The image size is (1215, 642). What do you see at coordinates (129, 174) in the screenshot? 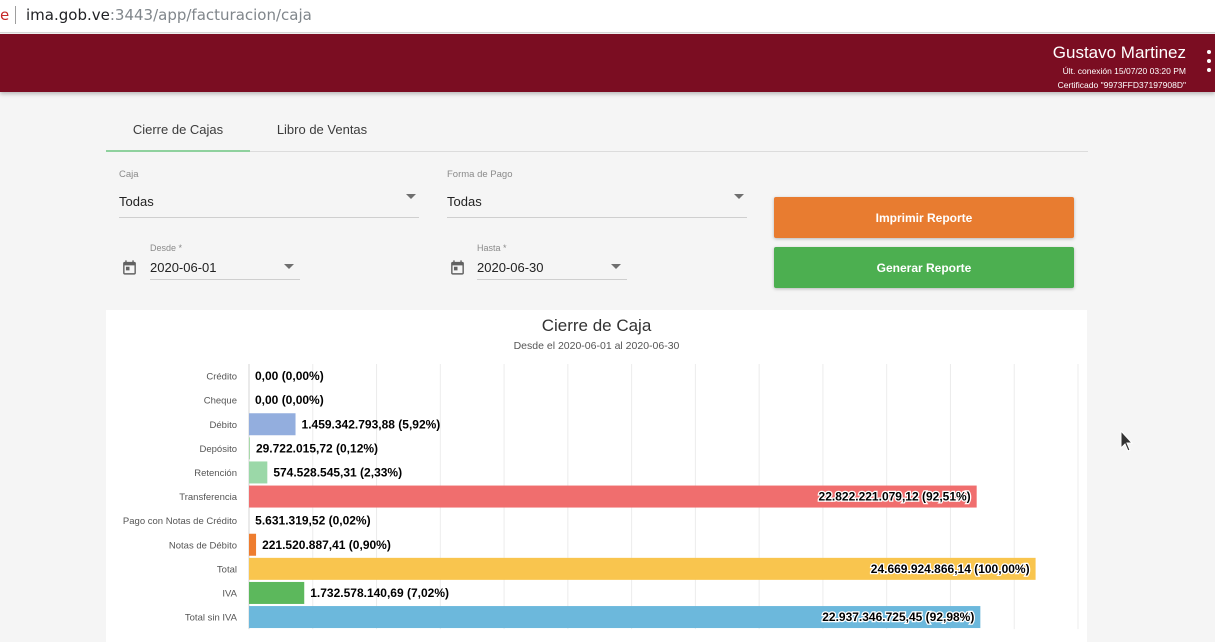
I see `caja-label: Caja` at bounding box center [129, 174].